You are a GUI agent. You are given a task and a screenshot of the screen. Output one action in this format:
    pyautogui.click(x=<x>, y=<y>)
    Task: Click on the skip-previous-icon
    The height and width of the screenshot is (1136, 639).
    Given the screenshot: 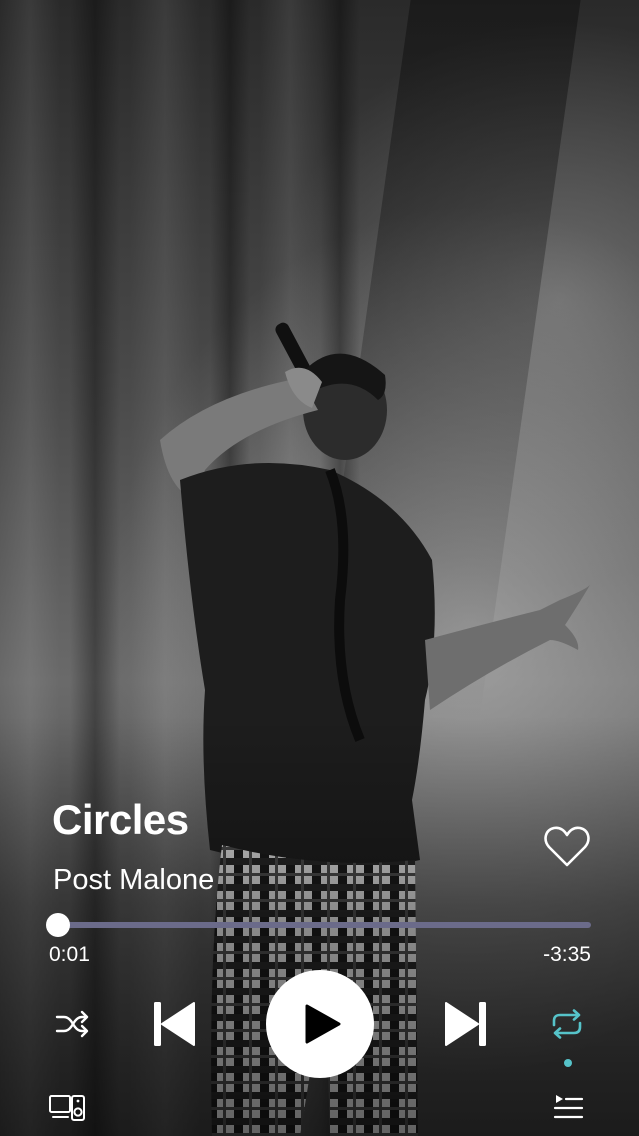 What is the action you would take?
    pyautogui.click(x=174, y=1024)
    